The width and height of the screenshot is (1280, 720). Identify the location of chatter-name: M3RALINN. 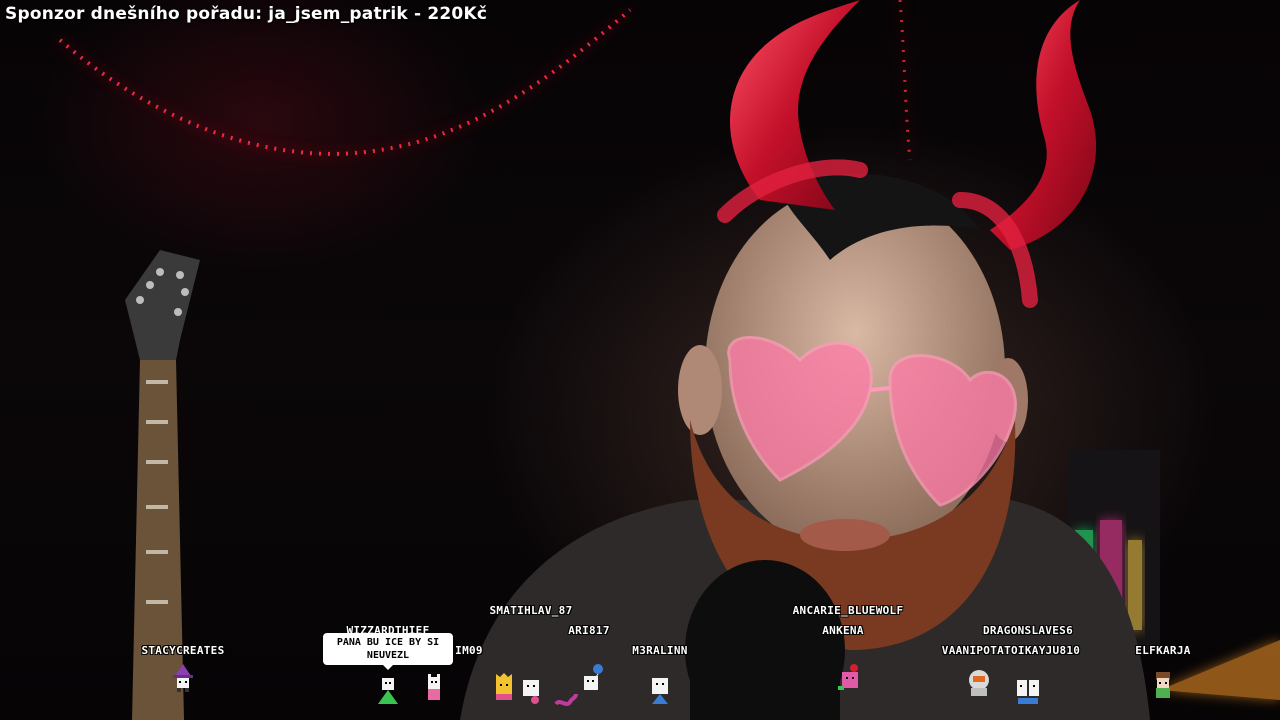
(660, 650).